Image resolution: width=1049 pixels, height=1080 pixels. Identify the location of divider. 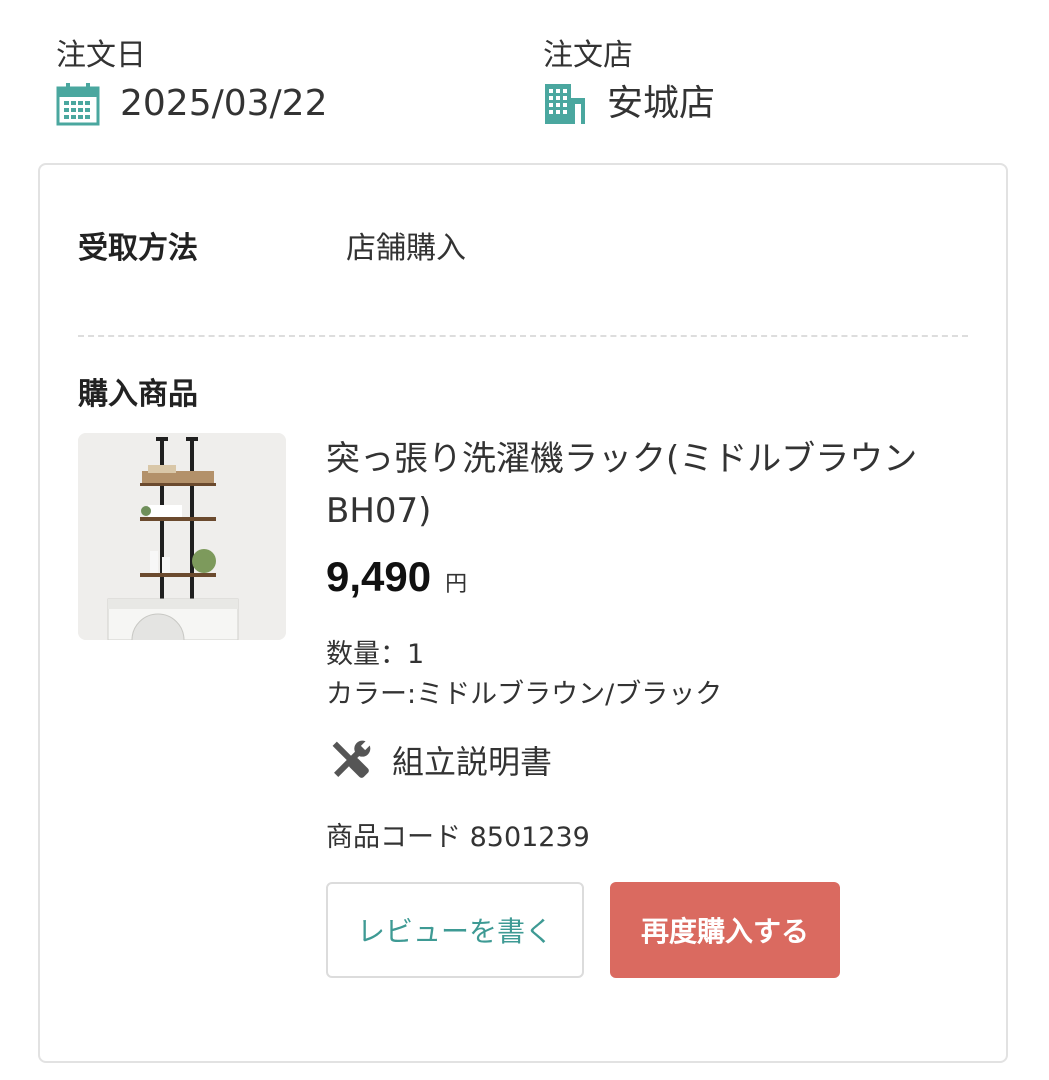
(523, 336).